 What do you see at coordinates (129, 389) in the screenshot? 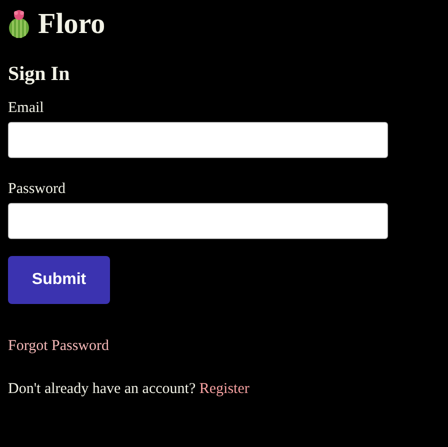
I see `register-prompt: Don't already have an account? Register` at bounding box center [129, 389].